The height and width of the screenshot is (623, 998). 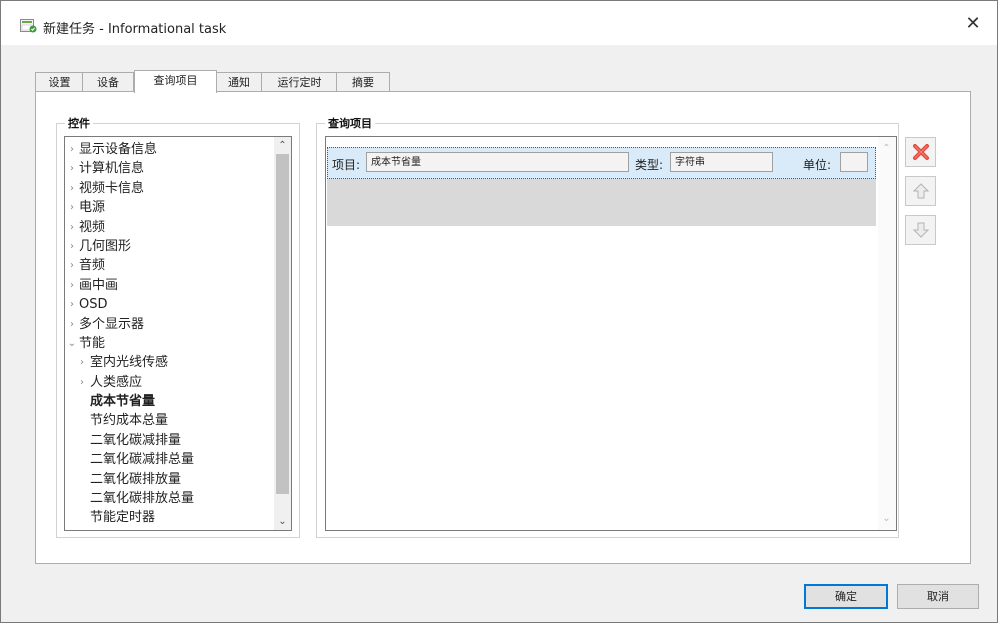 What do you see at coordinates (239, 82) in the screenshot?
I see `tab-notifications: 通知` at bounding box center [239, 82].